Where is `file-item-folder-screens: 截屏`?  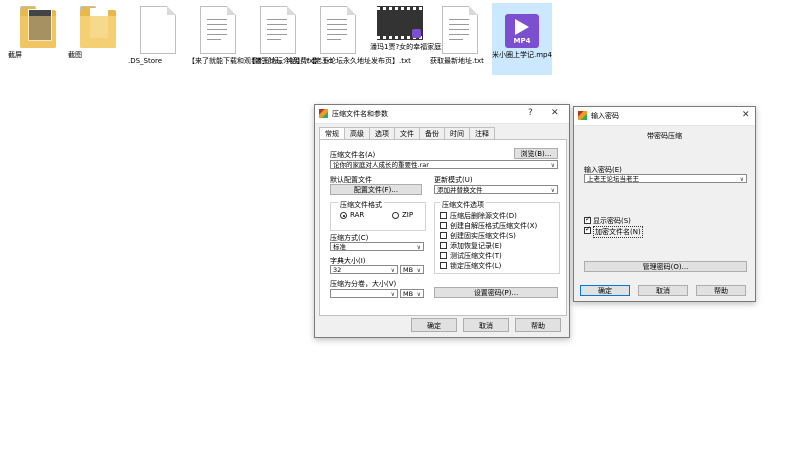
file-item-folder-screens: 截屏 is located at coordinates (38, 32).